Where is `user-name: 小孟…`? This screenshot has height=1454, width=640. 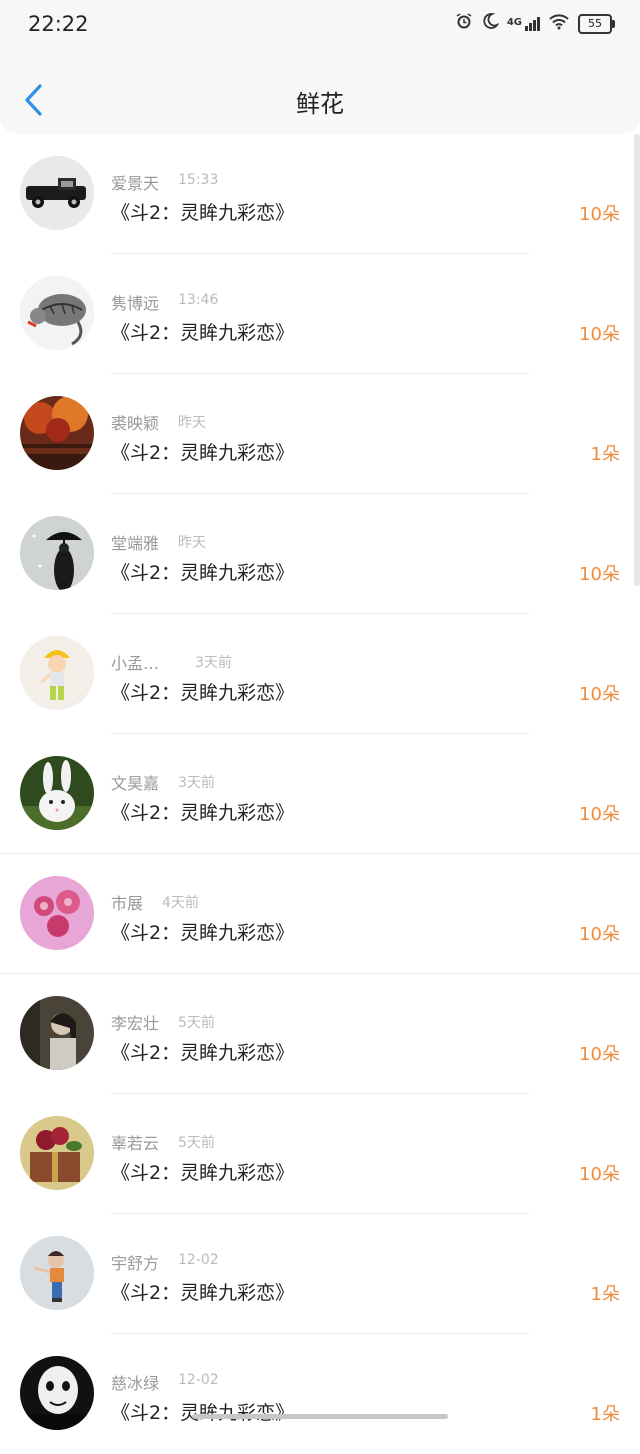
user-name: 小孟… is located at coordinates (135, 663).